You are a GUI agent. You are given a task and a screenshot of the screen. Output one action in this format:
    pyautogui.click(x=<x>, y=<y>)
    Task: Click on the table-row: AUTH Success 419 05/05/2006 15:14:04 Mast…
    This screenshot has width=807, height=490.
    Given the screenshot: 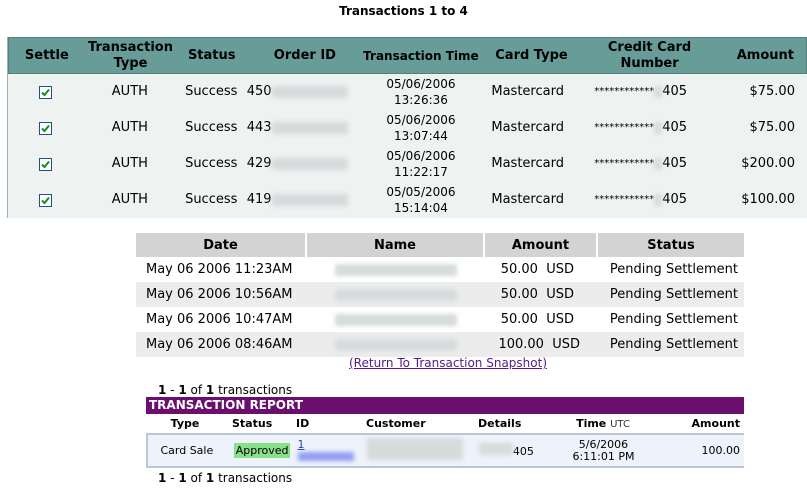 What is the action you would take?
    pyautogui.click(x=407, y=200)
    